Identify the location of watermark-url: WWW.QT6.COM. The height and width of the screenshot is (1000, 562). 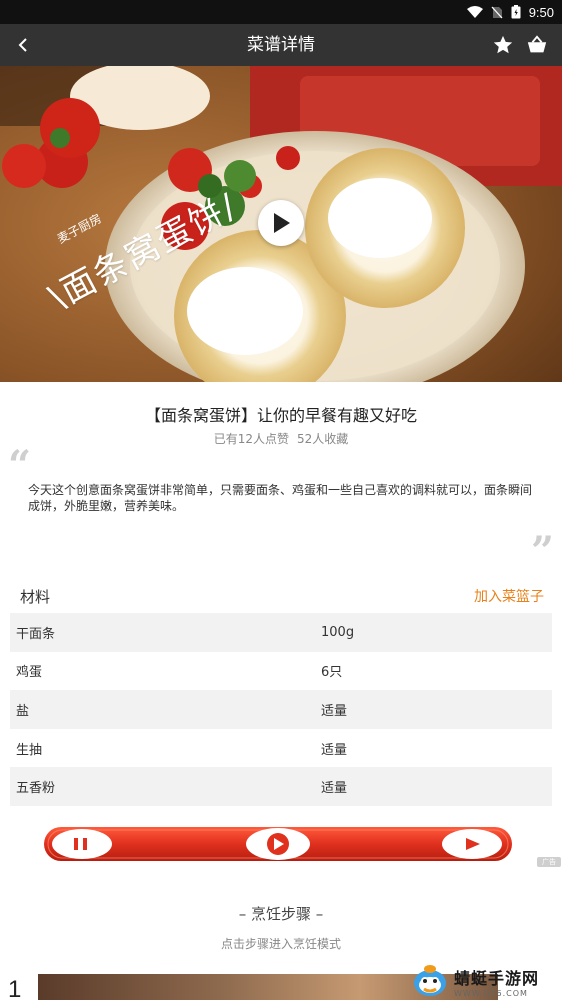
(491, 993).